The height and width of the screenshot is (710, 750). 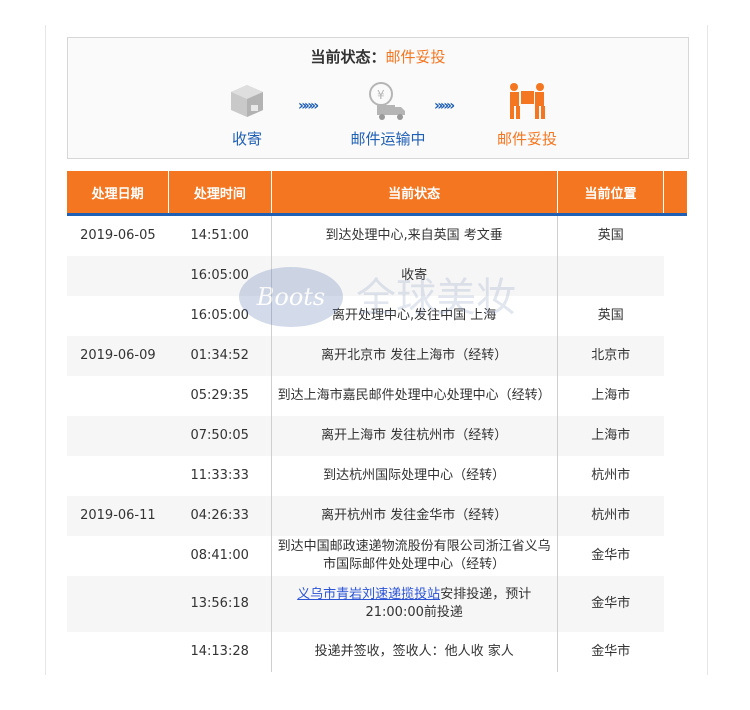 I want to click on time-cell: 07:50:05, so click(x=220, y=436).